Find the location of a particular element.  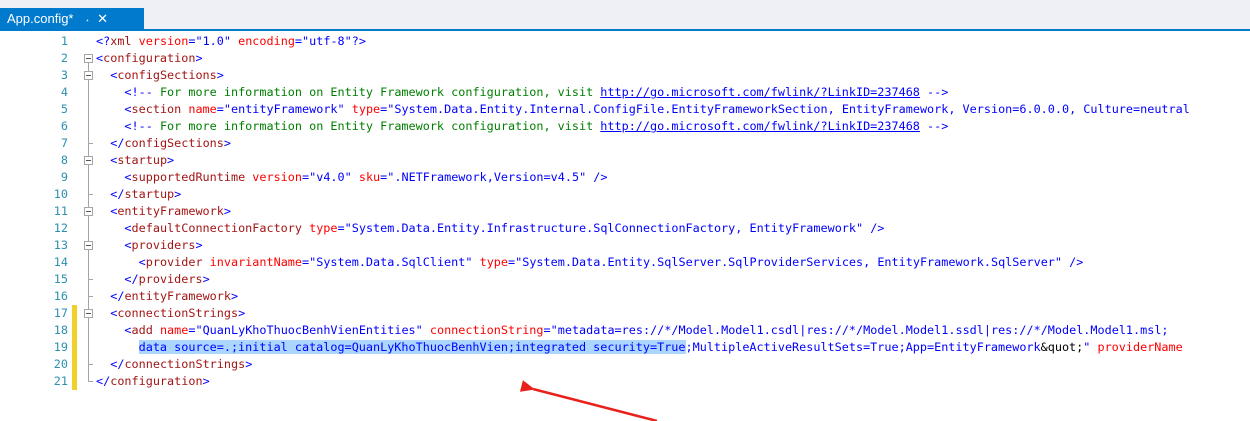

red-arrow-annotation is located at coordinates (588, 400).